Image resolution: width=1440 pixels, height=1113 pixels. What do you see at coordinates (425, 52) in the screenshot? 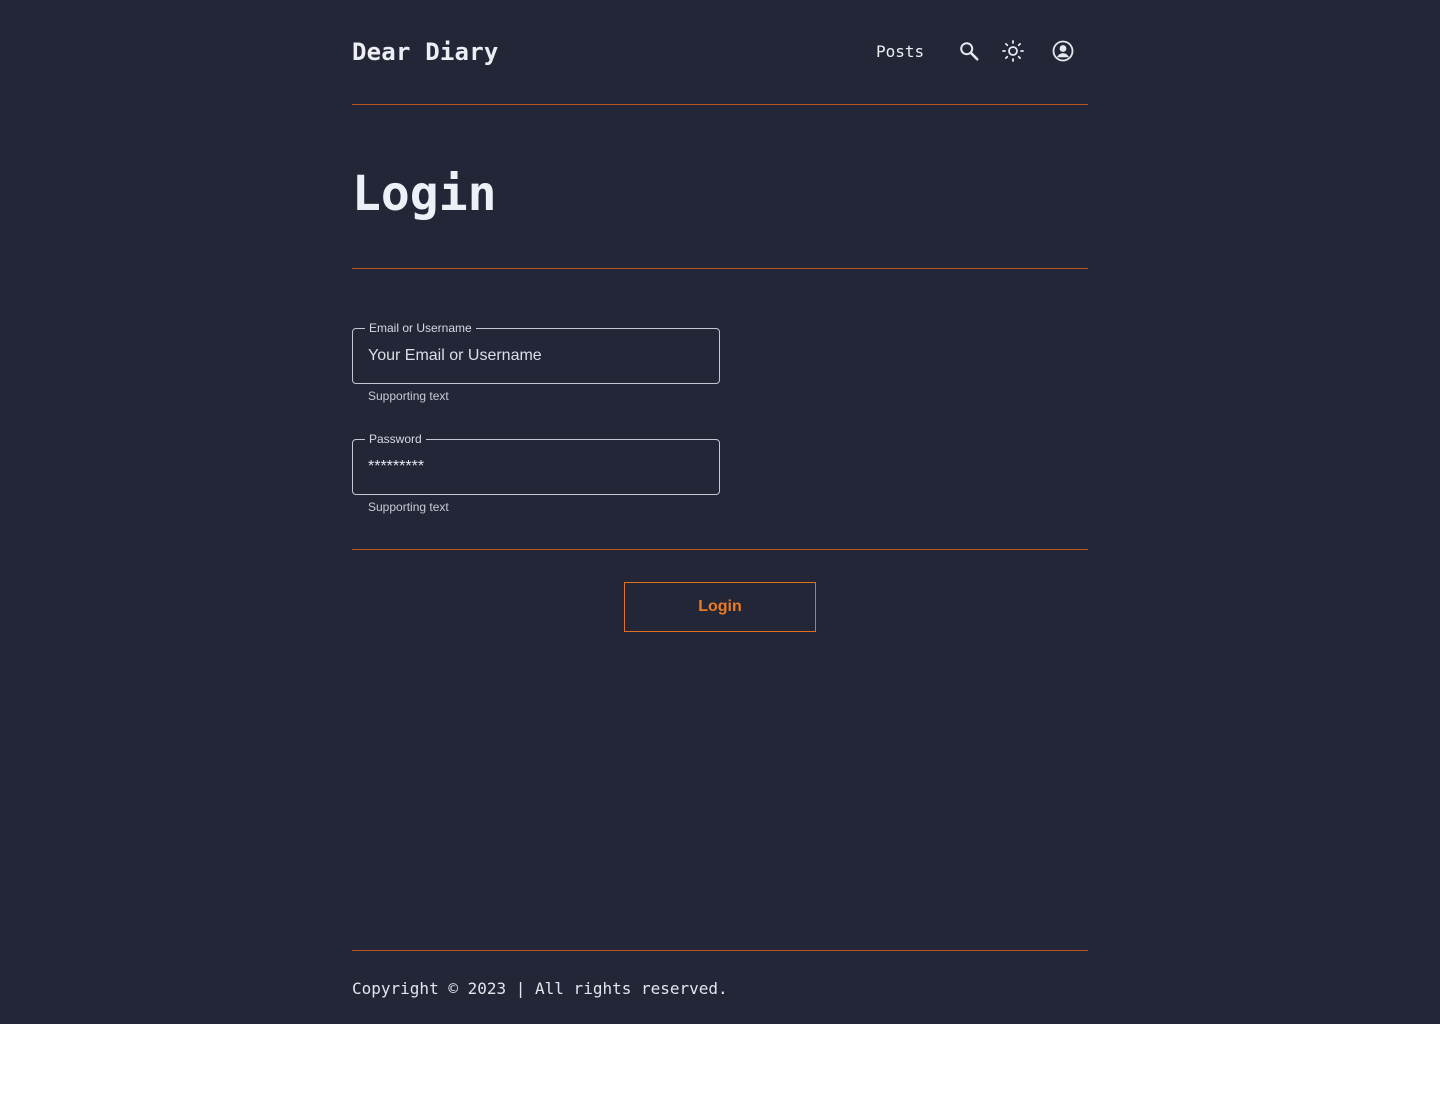
I see `site-brand: Dear Diary` at bounding box center [425, 52].